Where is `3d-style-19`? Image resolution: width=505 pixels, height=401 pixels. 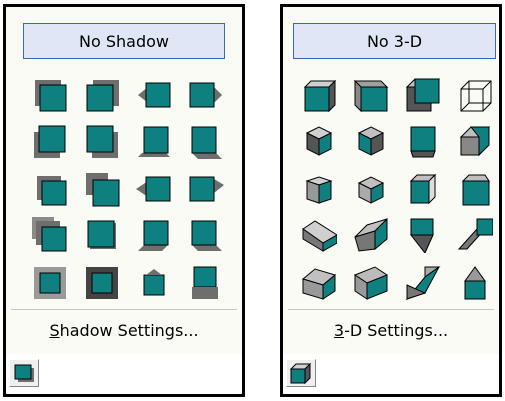 3d-style-19 is located at coordinates (423, 283).